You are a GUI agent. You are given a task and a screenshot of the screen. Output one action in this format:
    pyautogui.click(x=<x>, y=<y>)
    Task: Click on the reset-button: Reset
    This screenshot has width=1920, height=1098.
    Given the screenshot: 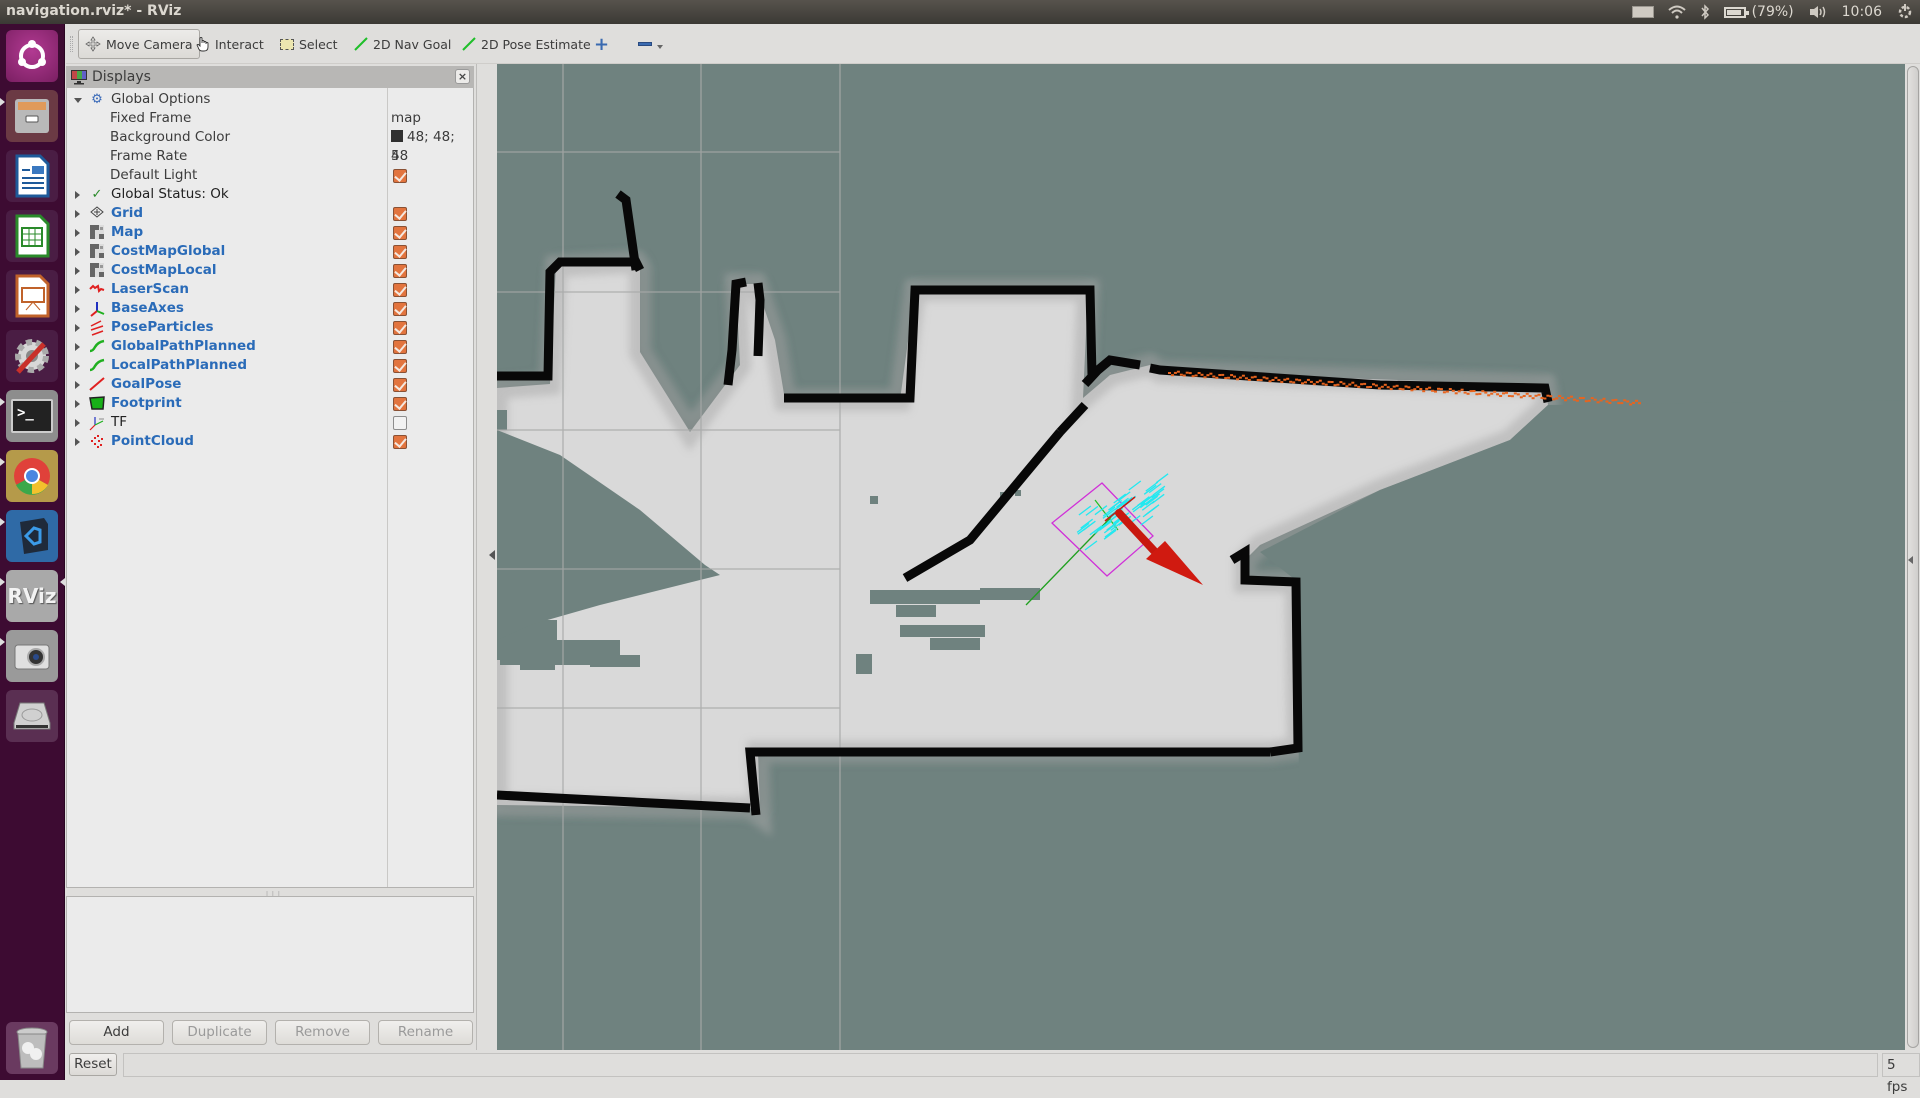 What is the action you would take?
    pyautogui.click(x=93, y=1064)
    